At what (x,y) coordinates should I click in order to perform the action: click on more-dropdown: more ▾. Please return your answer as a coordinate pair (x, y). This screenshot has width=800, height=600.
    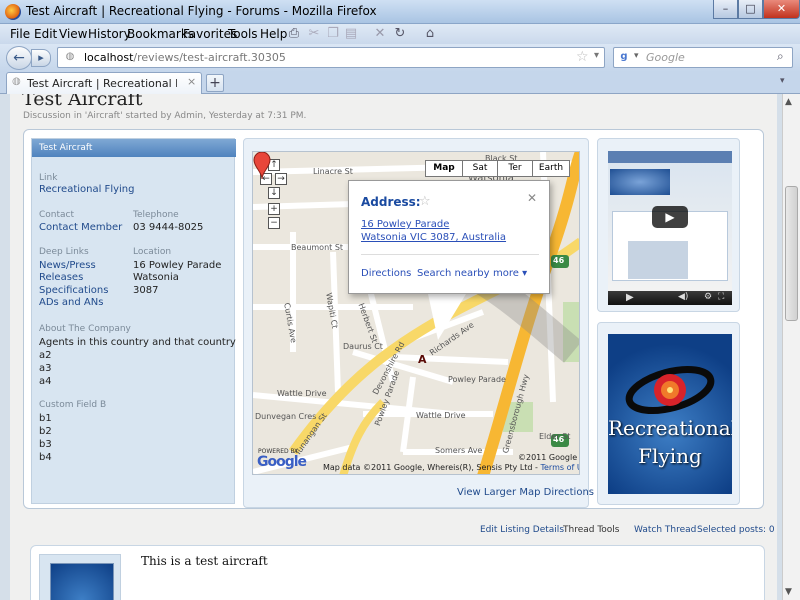
    Looking at the image, I should click on (510, 273).